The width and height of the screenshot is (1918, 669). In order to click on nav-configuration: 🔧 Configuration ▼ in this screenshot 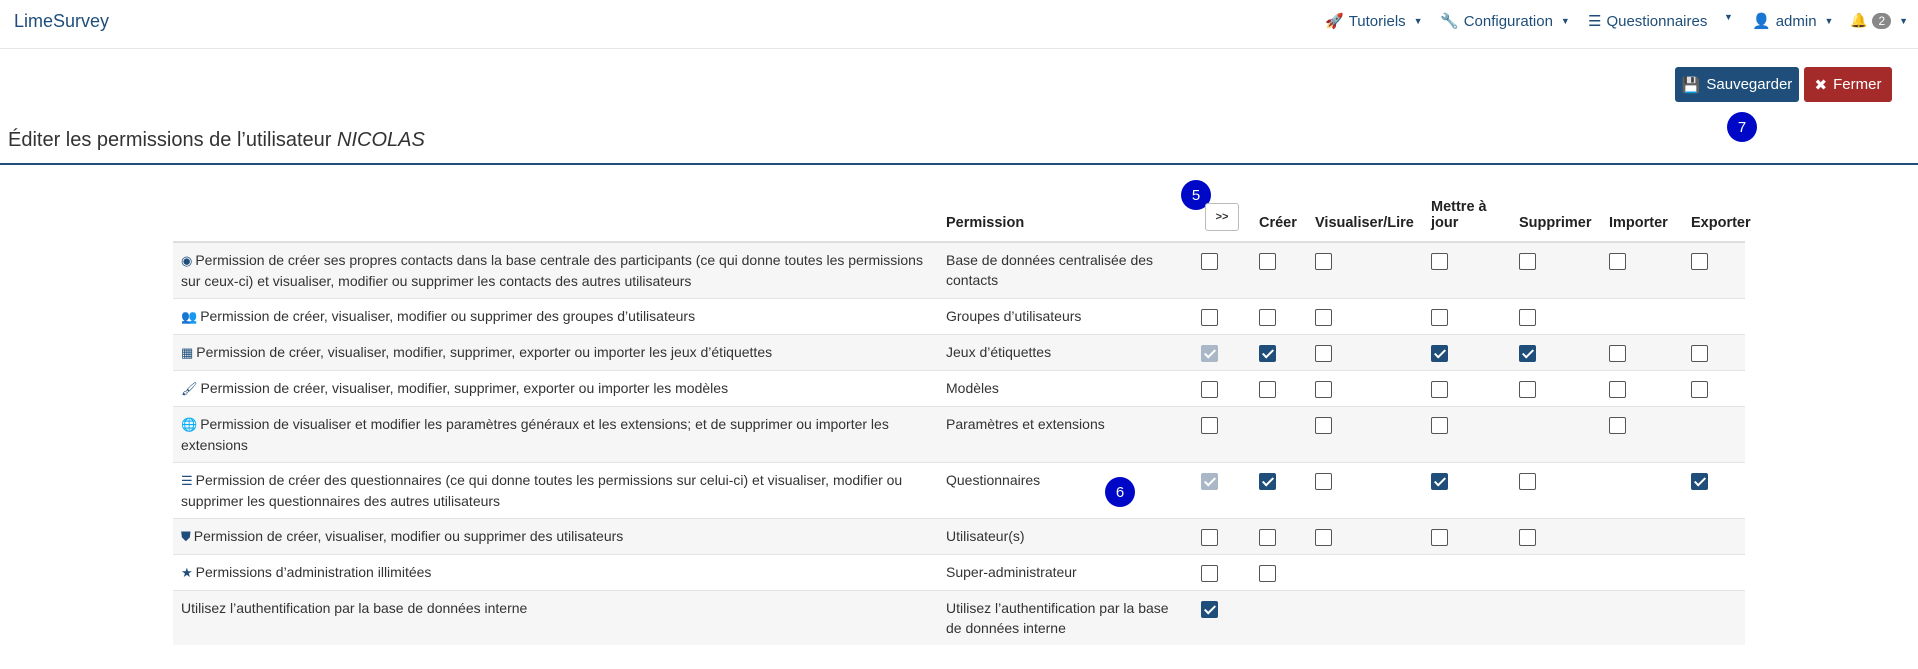, I will do `click(1505, 21)`.